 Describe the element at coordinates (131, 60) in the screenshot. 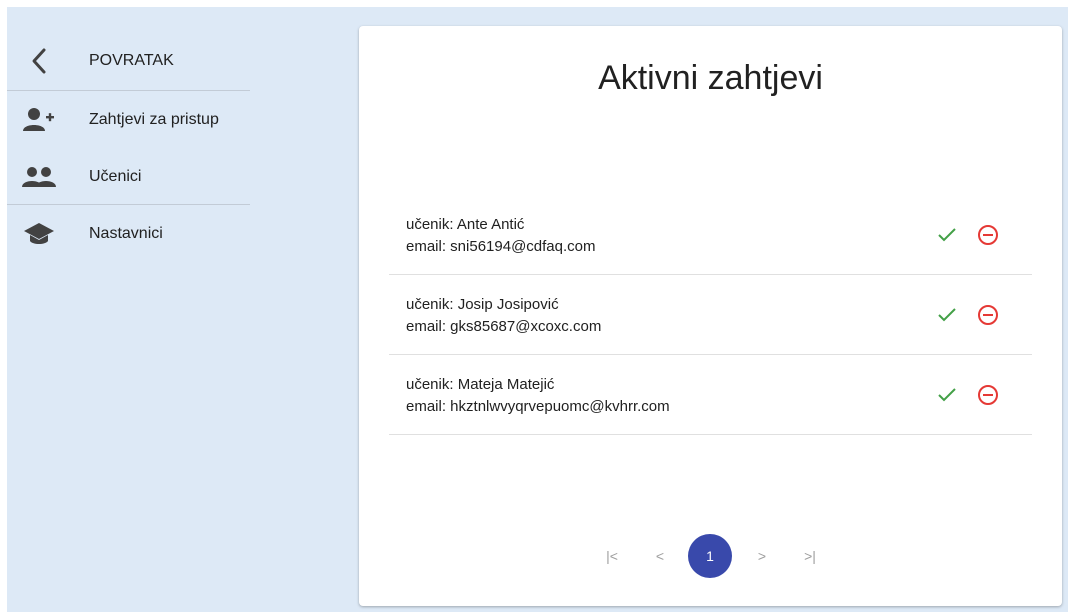

I see `sidebar-item-label: POVRATAK` at that location.